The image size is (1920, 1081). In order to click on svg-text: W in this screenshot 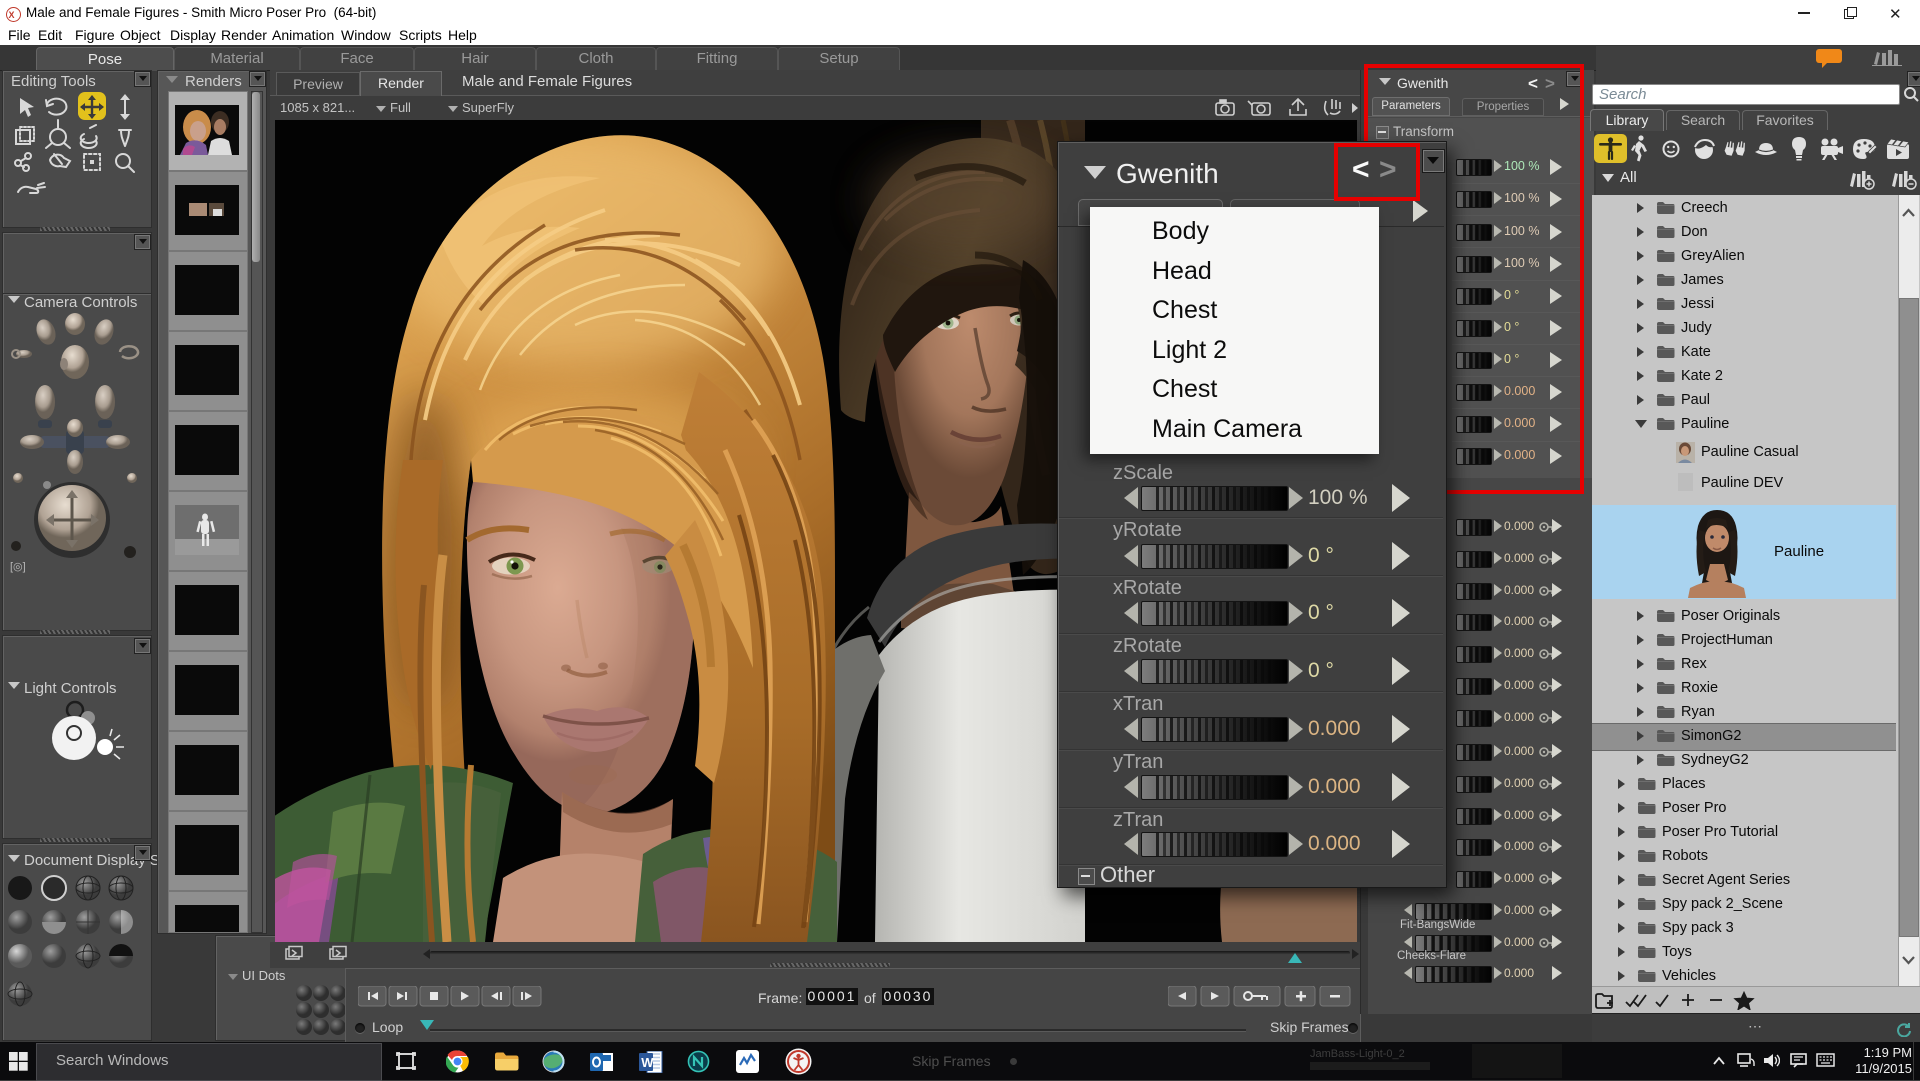, I will do `click(647, 1062)`.